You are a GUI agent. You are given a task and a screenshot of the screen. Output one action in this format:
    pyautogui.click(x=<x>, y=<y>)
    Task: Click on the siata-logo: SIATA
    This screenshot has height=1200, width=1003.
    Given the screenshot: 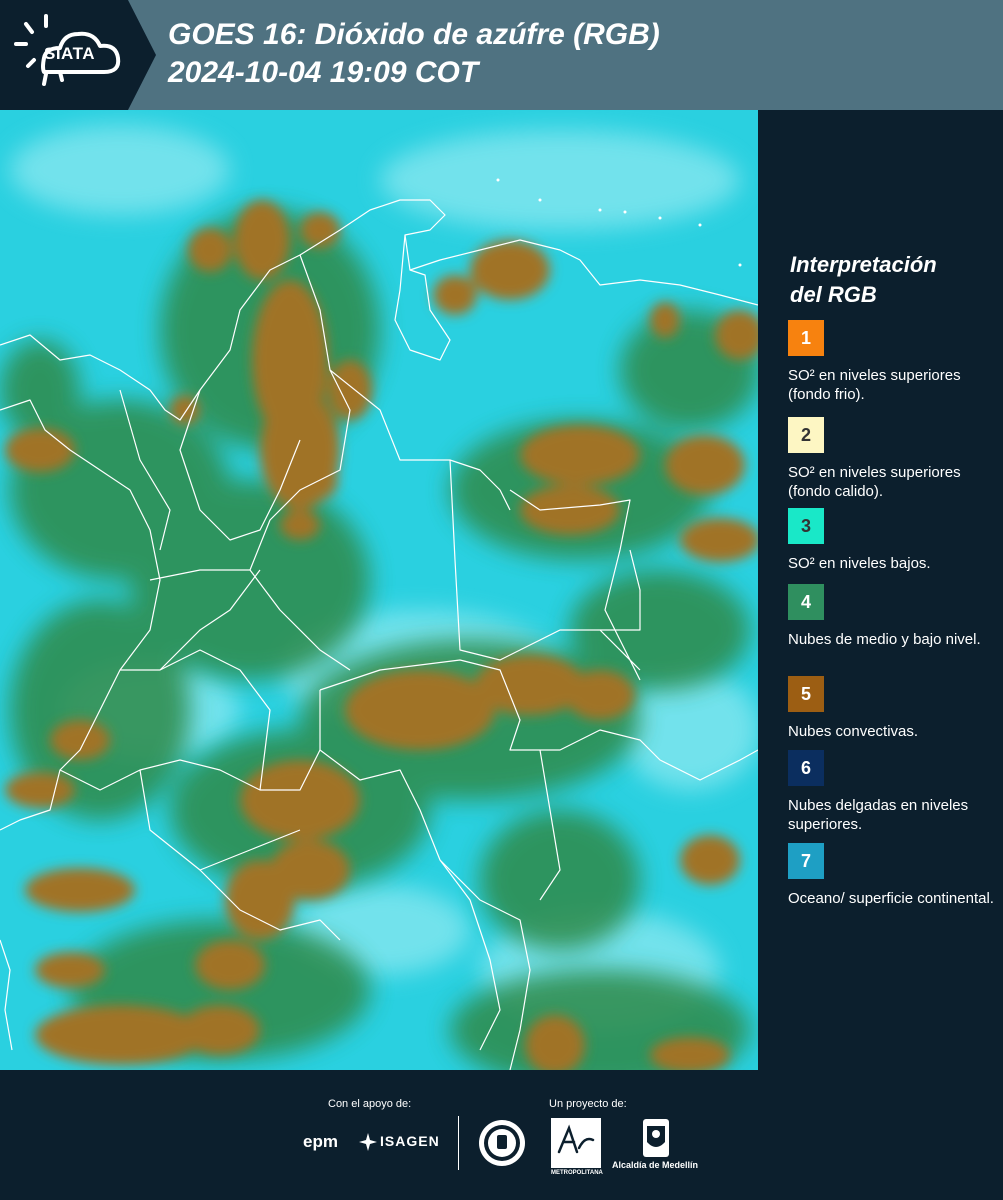 What is the action you would take?
    pyautogui.click(x=64, y=55)
    